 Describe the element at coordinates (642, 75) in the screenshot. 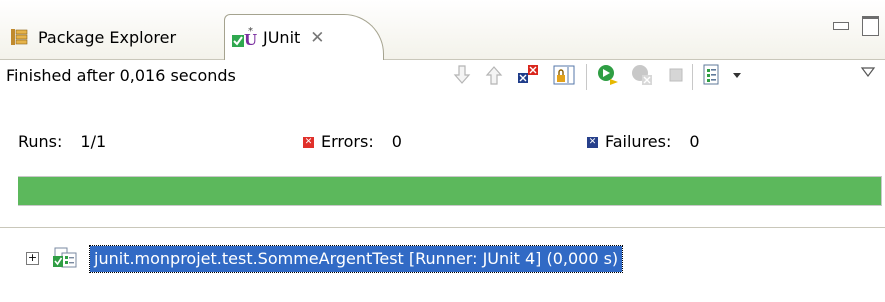

I see `rerun-failures-first-icon` at that location.